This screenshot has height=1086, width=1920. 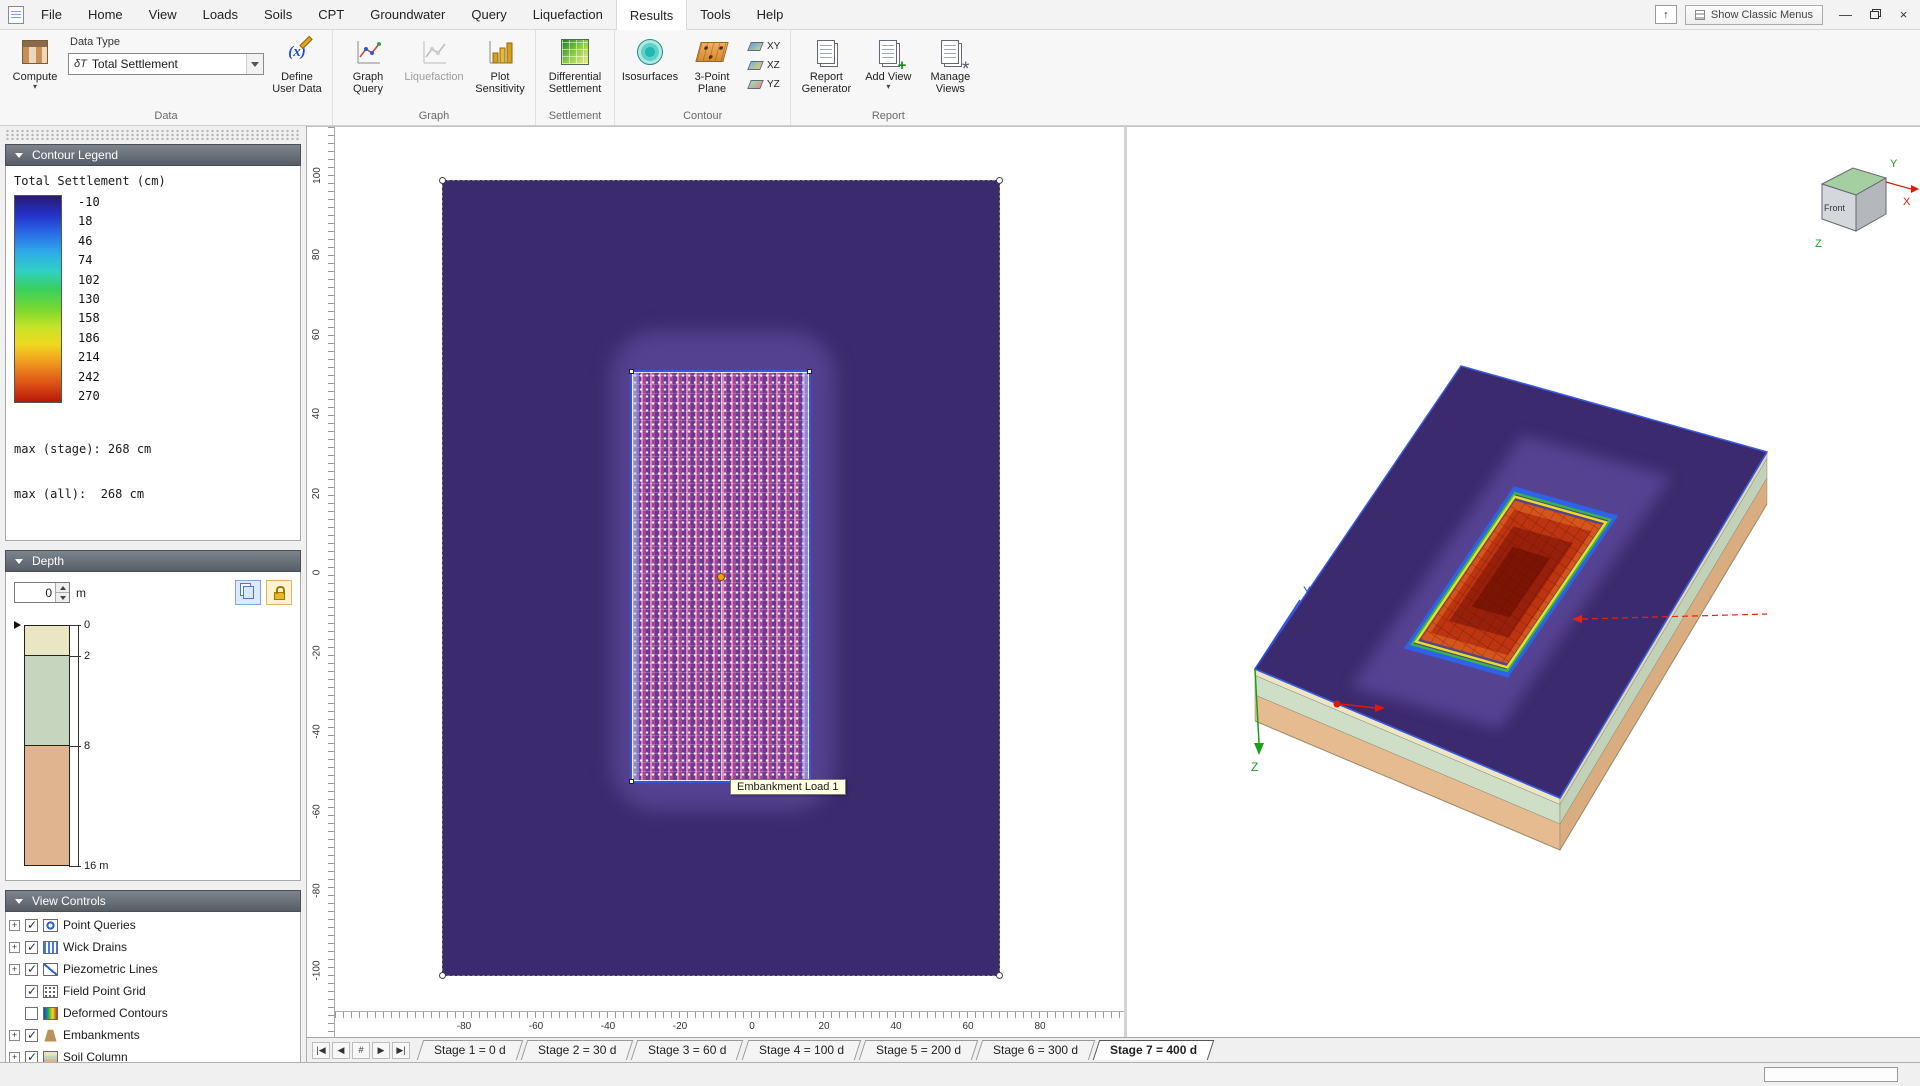 I want to click on isosurfaces-button: Isosurfaces, so click(x=650, y=70).